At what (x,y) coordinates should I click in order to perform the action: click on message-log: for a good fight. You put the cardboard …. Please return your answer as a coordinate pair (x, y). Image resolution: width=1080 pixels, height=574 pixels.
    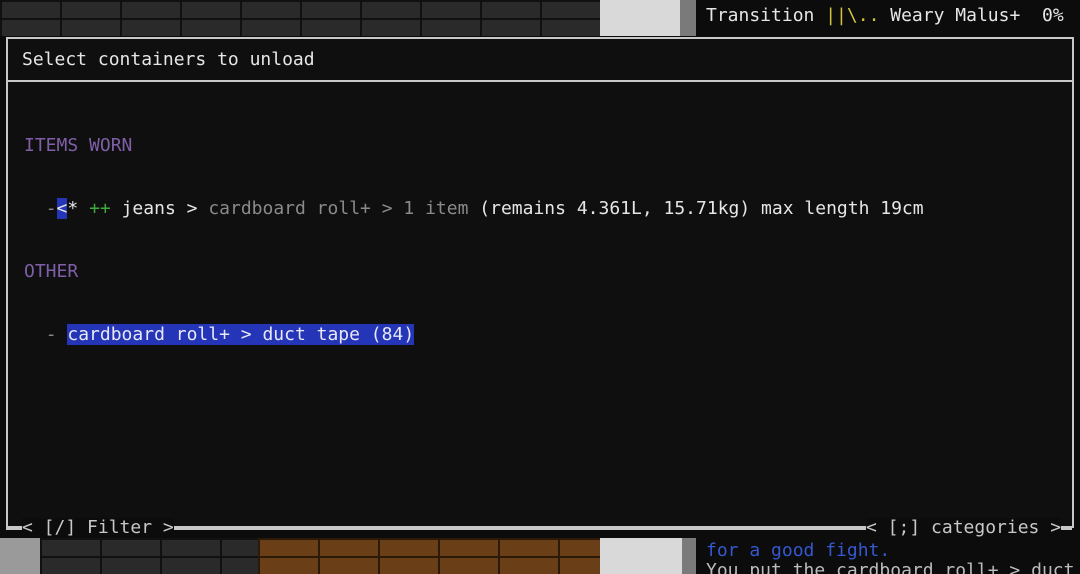
    Looking at the image, I should click on (888, 556).